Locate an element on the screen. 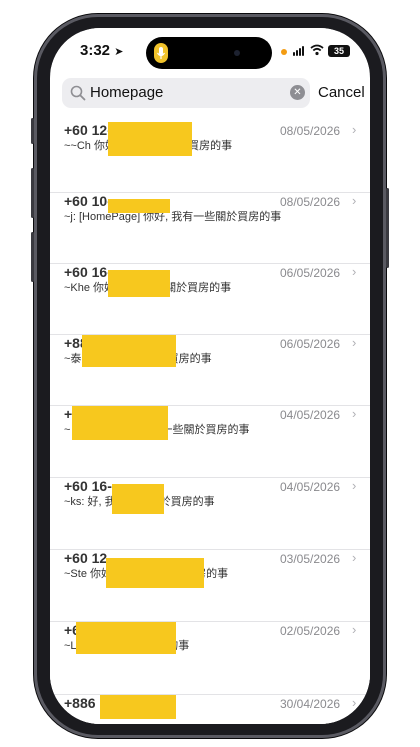 Image resolution: width=420 pixels, height=747 pixels. message-row: +886 30/04/2026 › is located at coordinates (210, 709).